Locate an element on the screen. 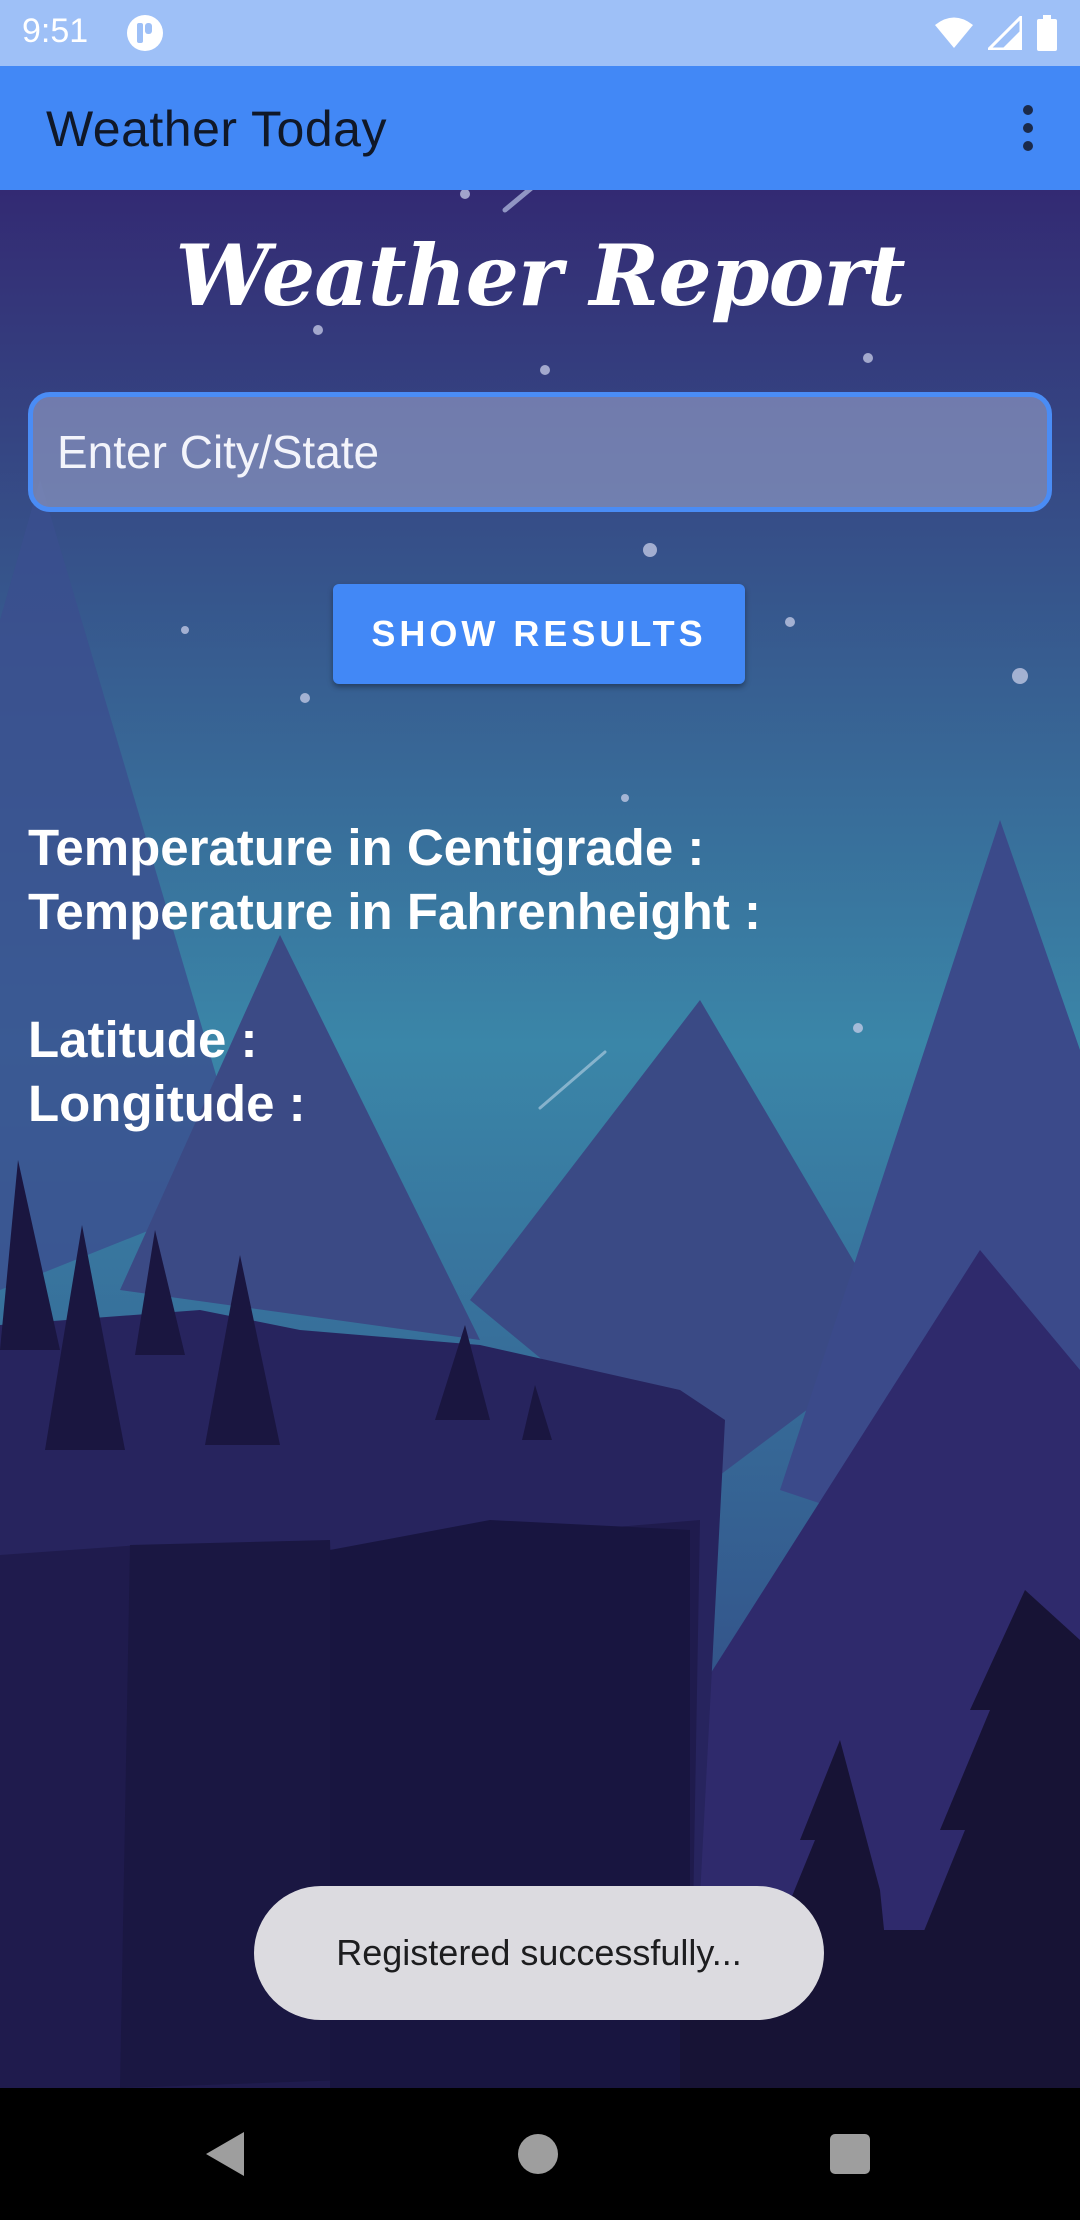 The height and width of the screenshot is (2220, 1080). status-icons is located at coordinates (996, 33).